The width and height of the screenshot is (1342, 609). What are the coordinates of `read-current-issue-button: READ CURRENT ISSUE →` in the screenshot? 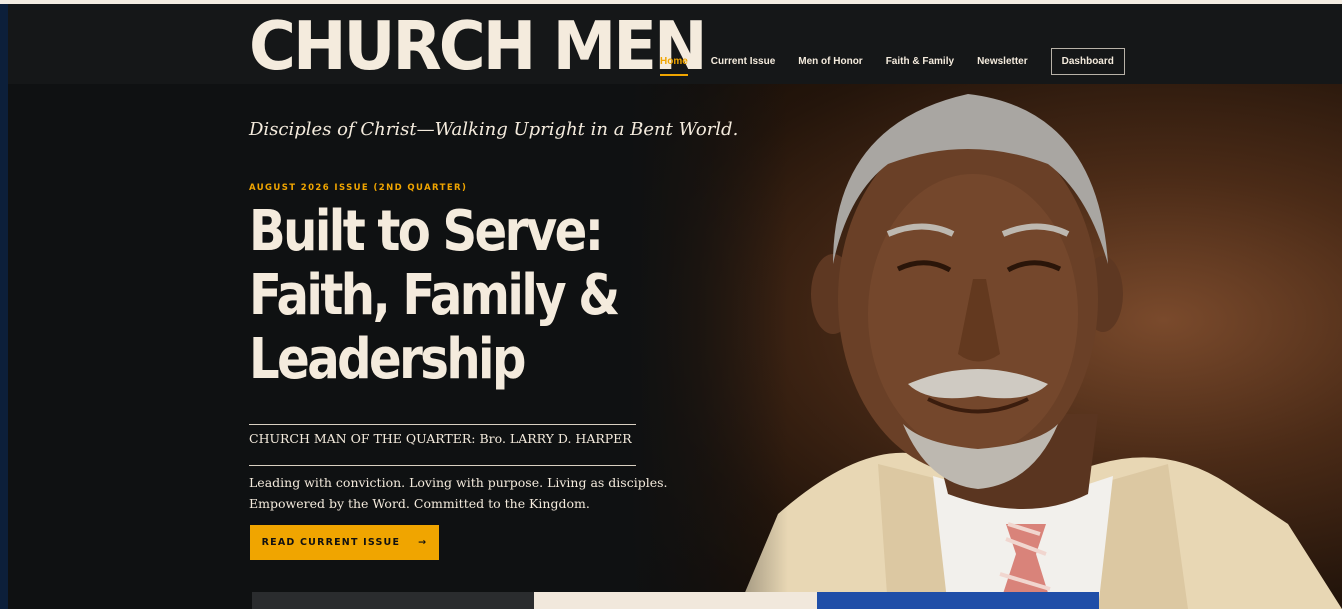 It's located at (344, 542).